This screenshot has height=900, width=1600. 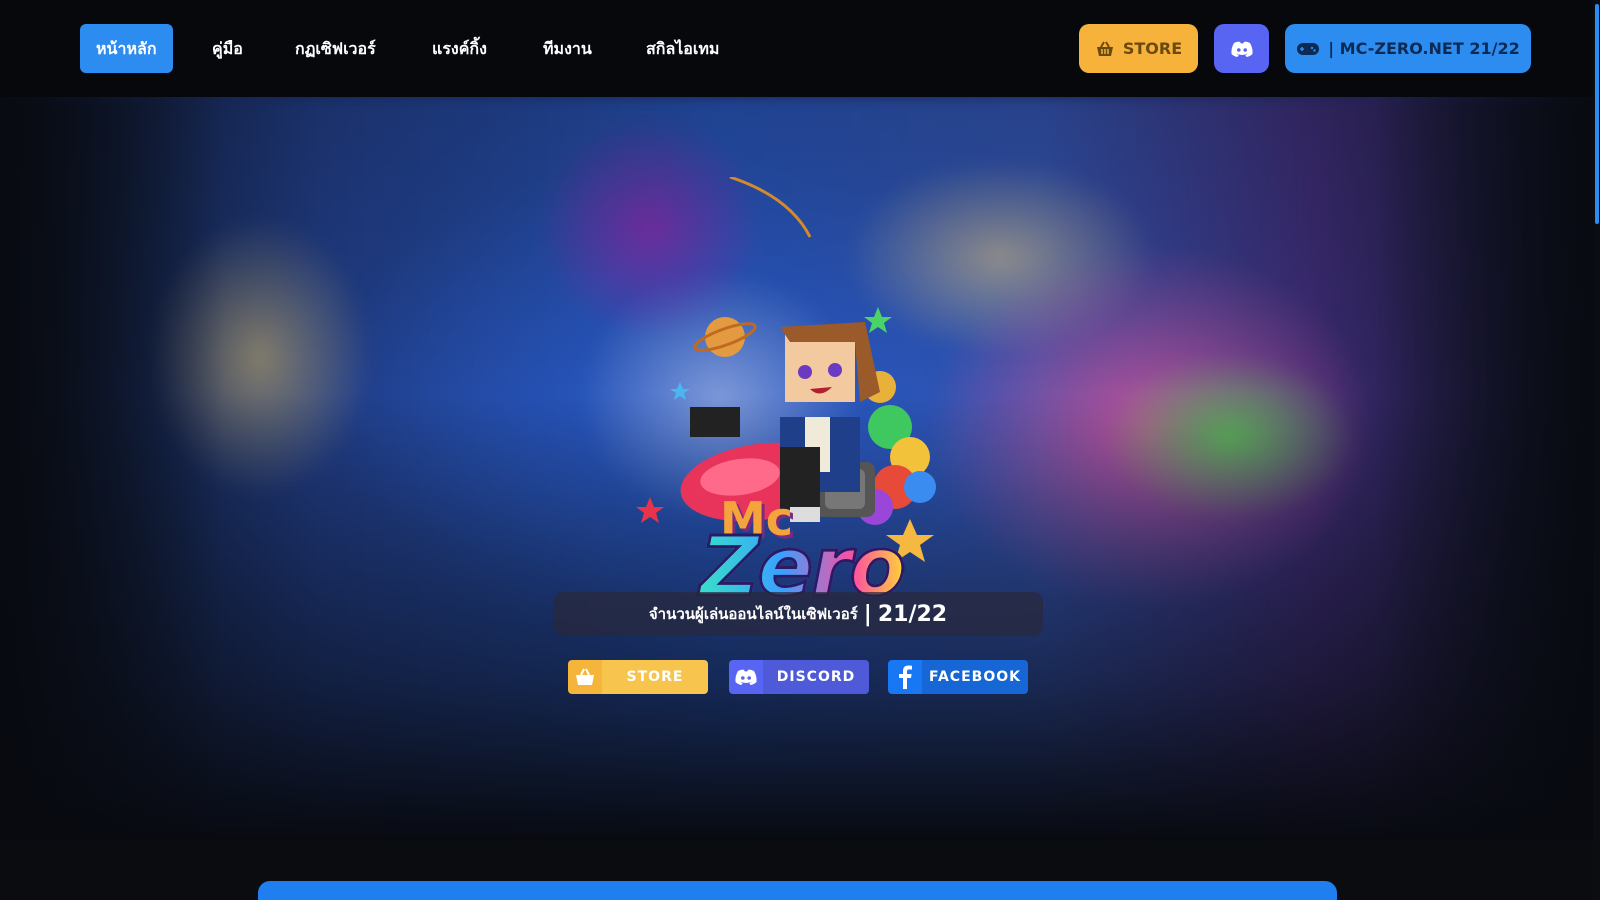 I want to click on nav-item-rules: กฏเซิฟเวอร์, so click(x=335, y=48).